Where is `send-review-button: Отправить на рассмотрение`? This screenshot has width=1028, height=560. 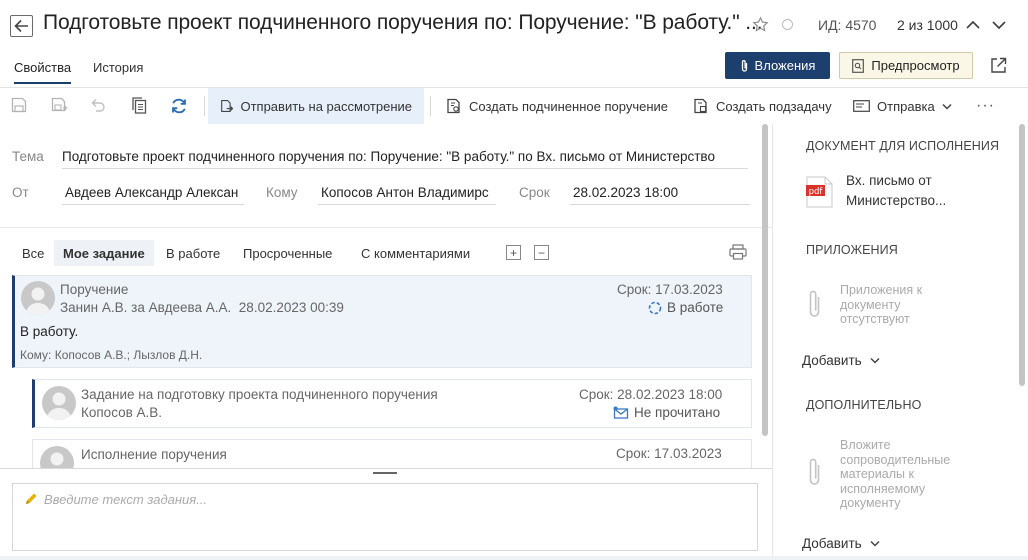
send-review-button: Отправить на рассмотрение is located at coordinates (316, 106).